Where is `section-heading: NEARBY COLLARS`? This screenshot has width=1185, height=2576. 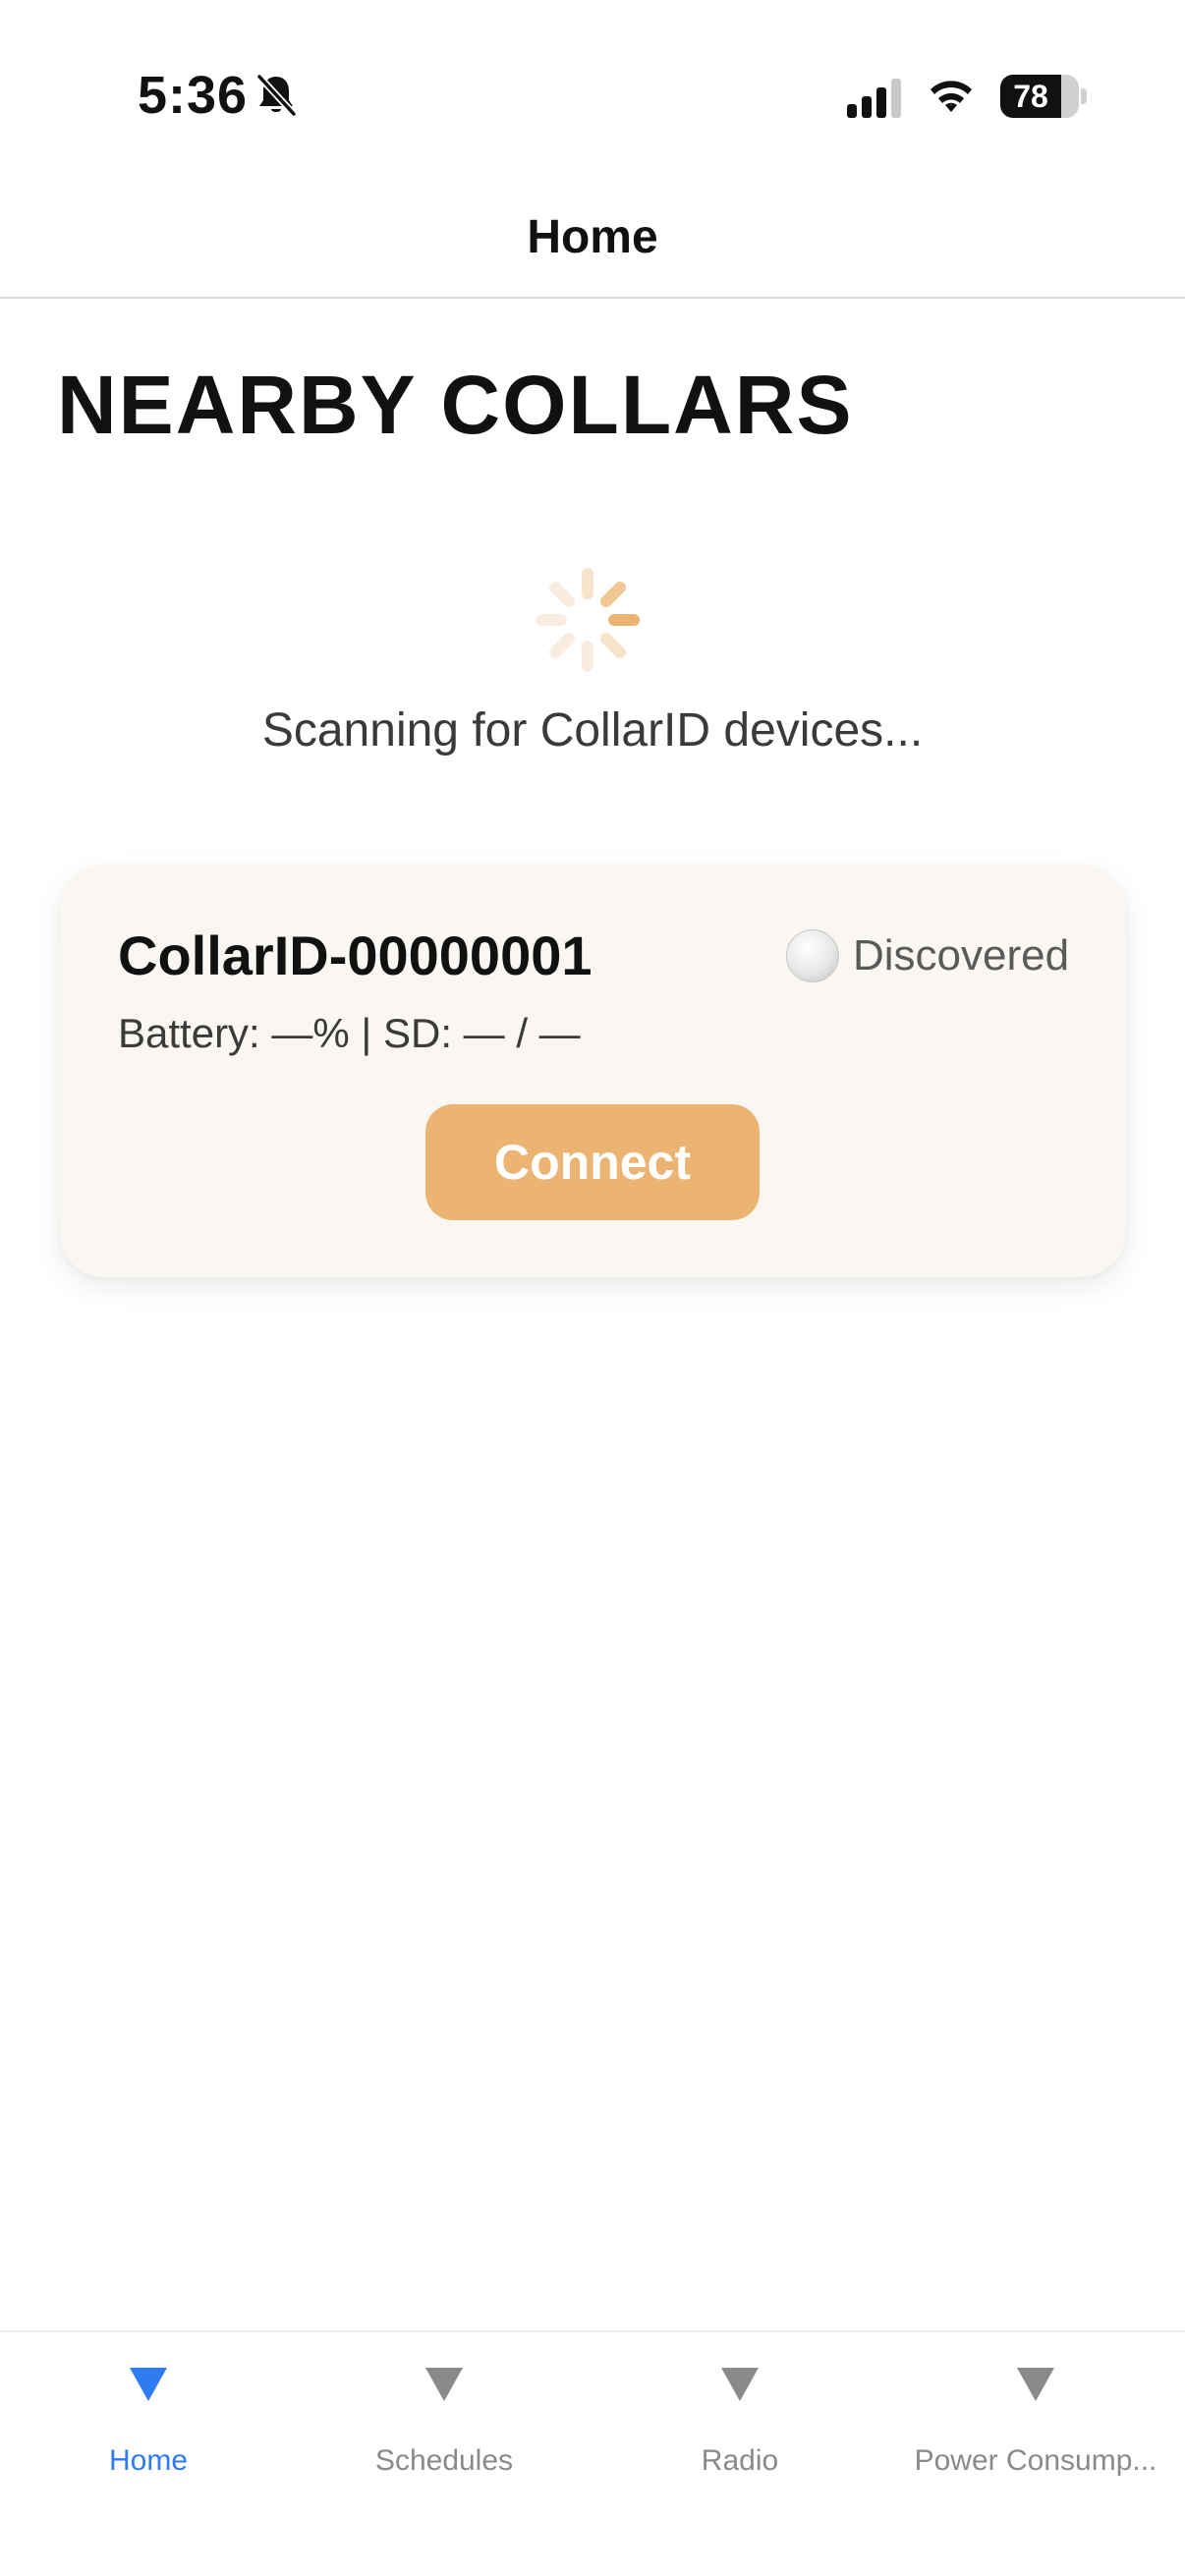 section-heading: NEARBY COLLARS is located at coordinates (456, 405).